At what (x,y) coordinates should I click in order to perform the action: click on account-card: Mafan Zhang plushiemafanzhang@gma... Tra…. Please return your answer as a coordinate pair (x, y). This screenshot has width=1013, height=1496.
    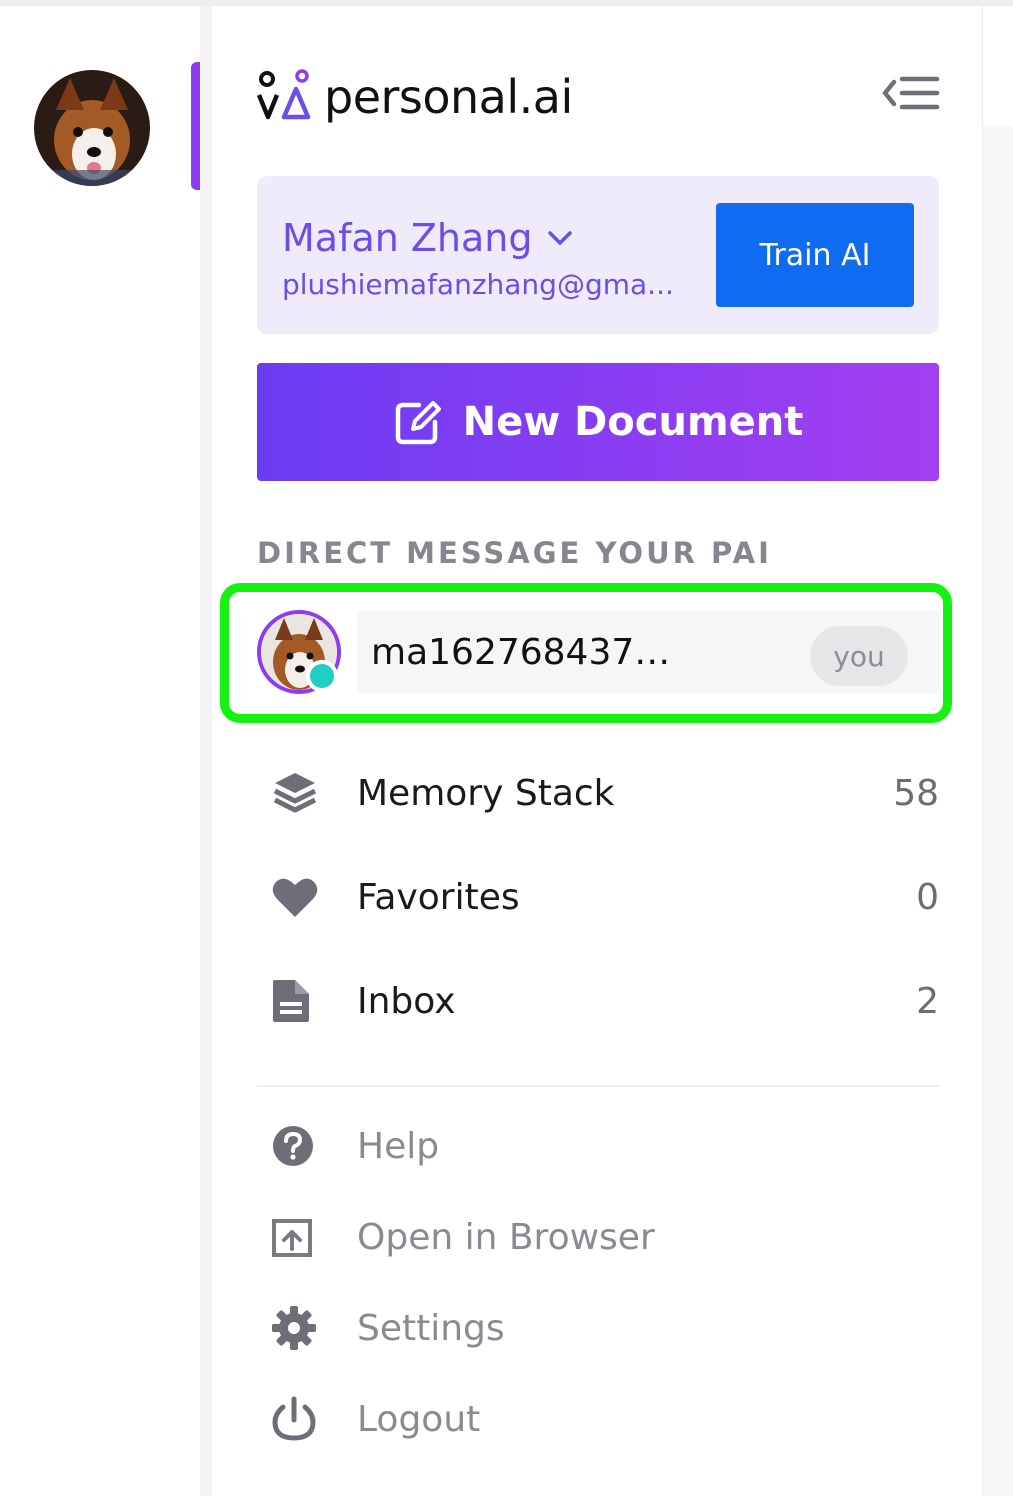
    Looking at the image, I should click on (598, 255).